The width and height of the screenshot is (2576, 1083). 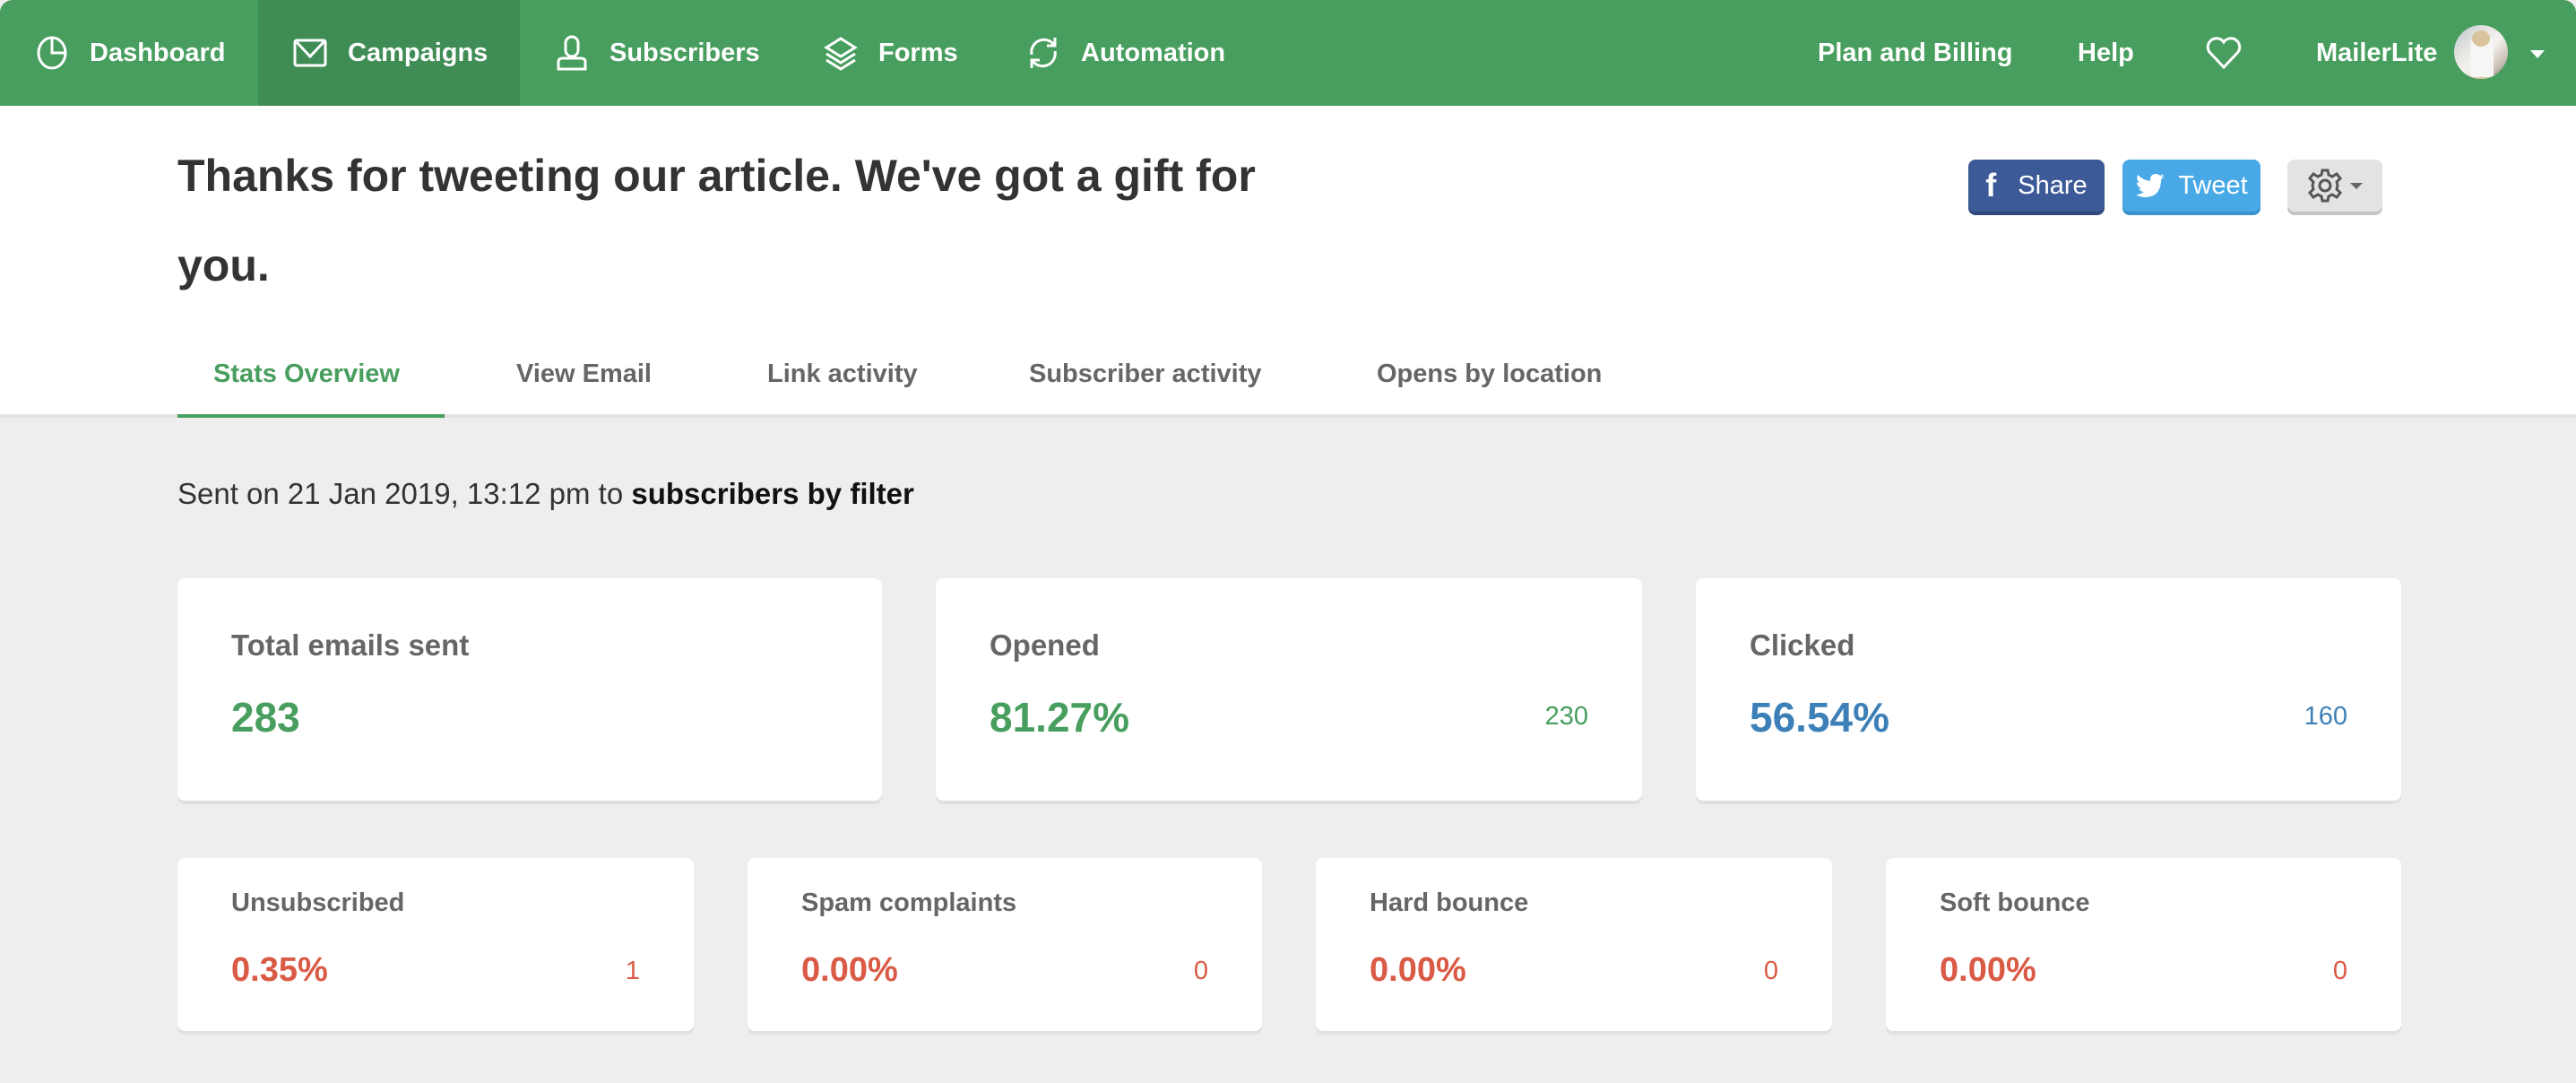 I want to click on layers-icon, so click(x=841, y=54).